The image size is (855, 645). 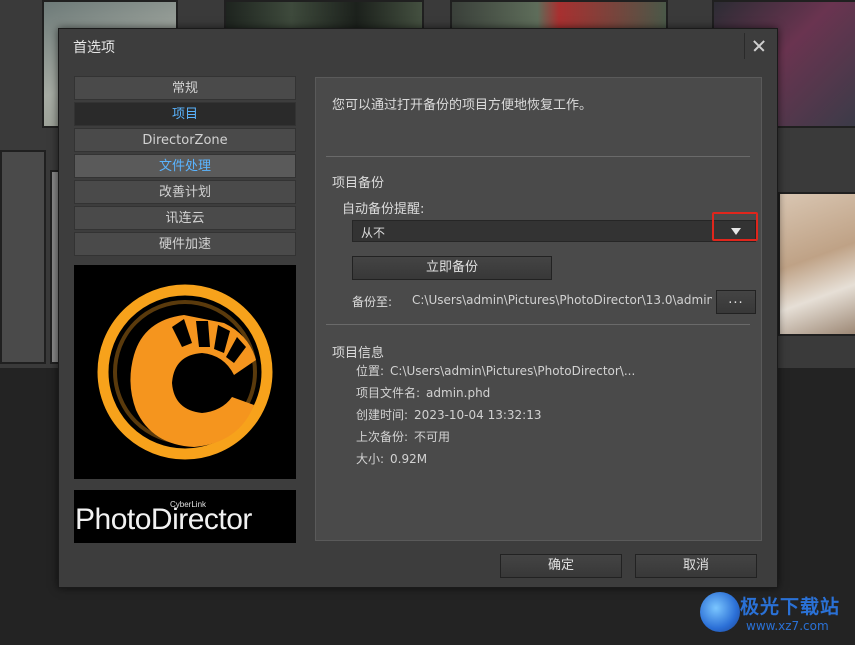 I want to click on close-icon, so click(x=757, y=46).